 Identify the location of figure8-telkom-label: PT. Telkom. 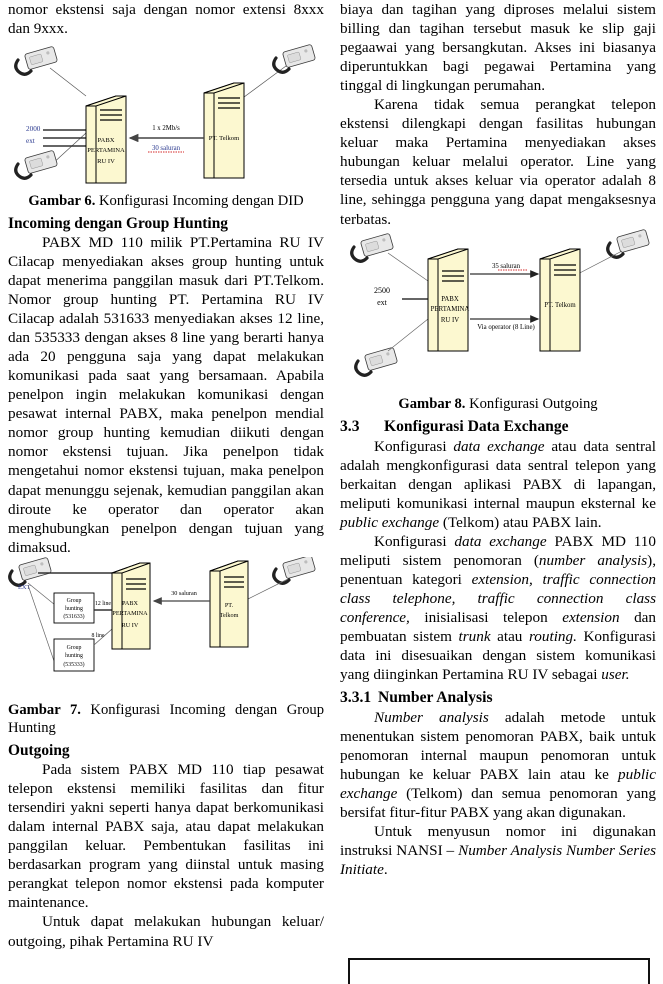
(560, 305).